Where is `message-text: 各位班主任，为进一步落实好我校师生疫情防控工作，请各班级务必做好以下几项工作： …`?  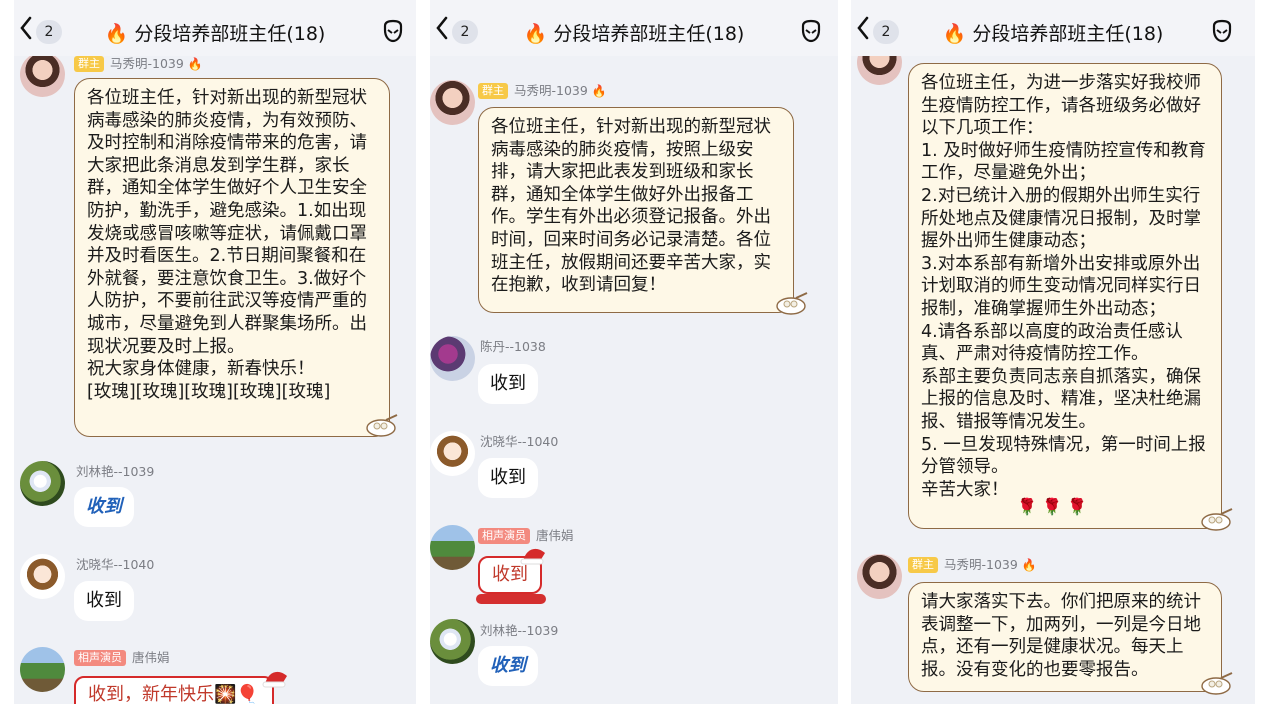
message-text: 各位班主任，为进一步落实好我校师生疫情防控工作，请各班级务必做好以下几项工作： … is located at coordinates (1063, 286).